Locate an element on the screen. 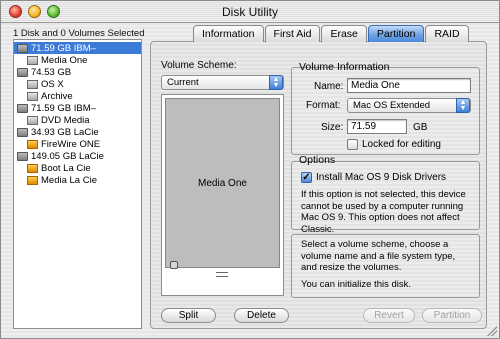 This screenshot has width=500, height=339. disk-list-label: Media One is located at coordinates (64, 60).